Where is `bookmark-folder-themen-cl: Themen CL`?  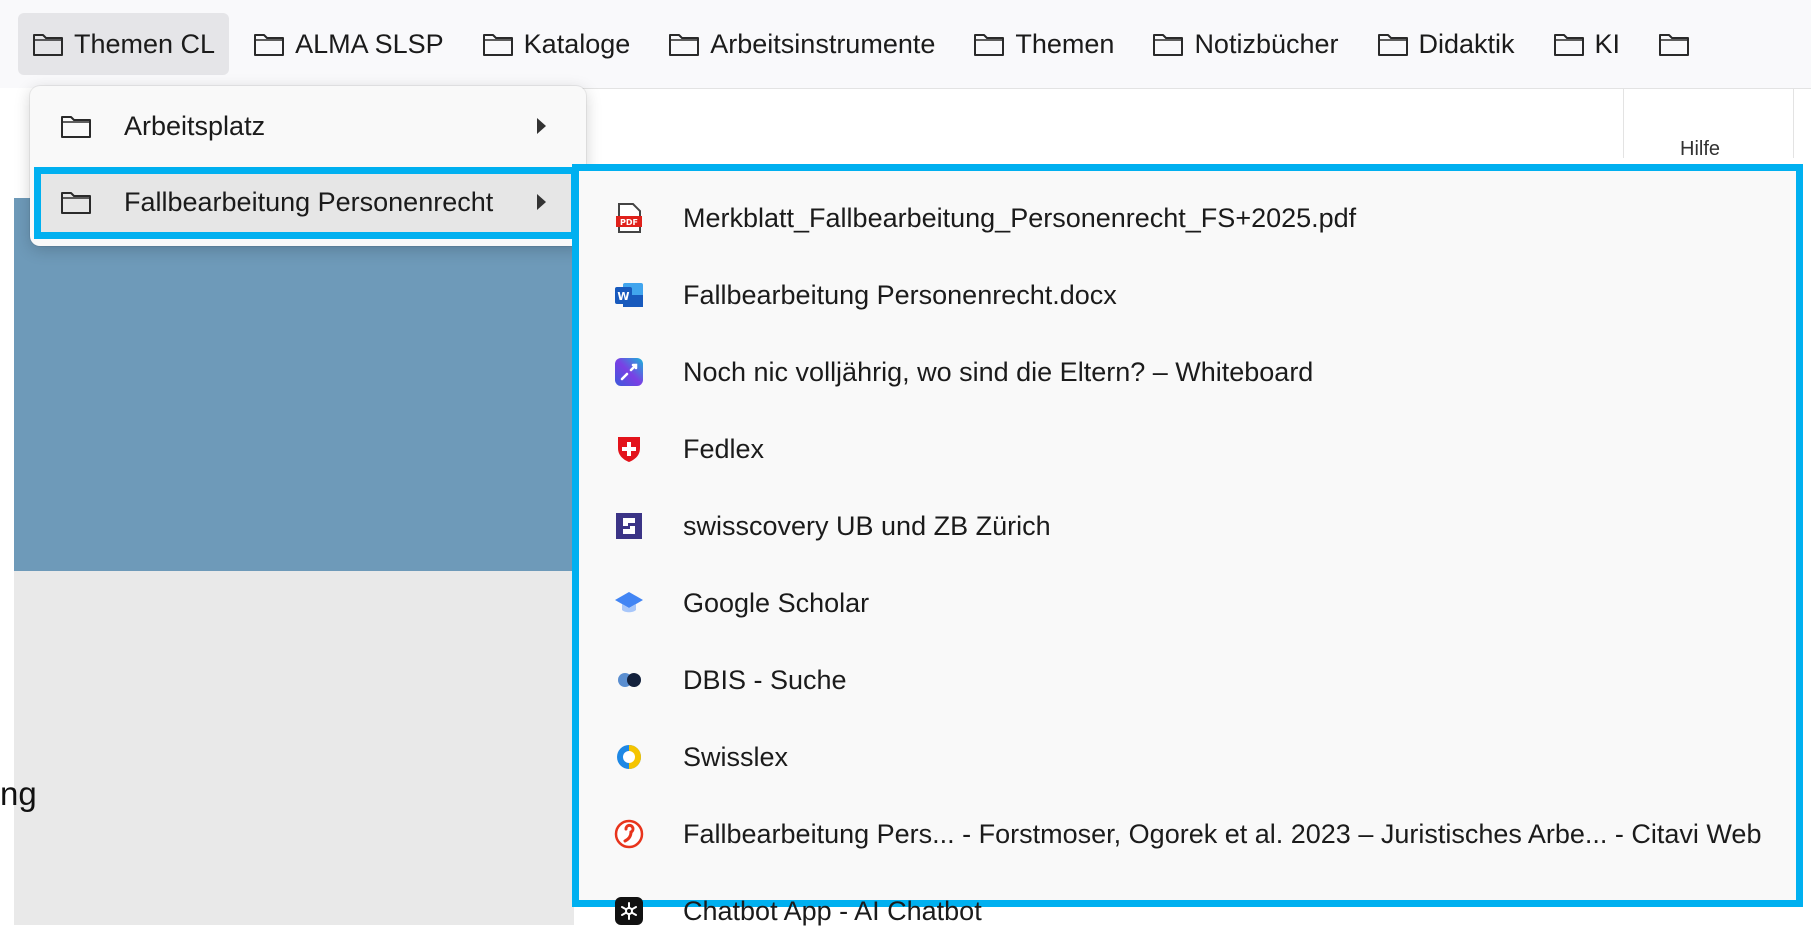 bookmark-folder-themen-cl: Themen CL is located at coordinates (124, 44).